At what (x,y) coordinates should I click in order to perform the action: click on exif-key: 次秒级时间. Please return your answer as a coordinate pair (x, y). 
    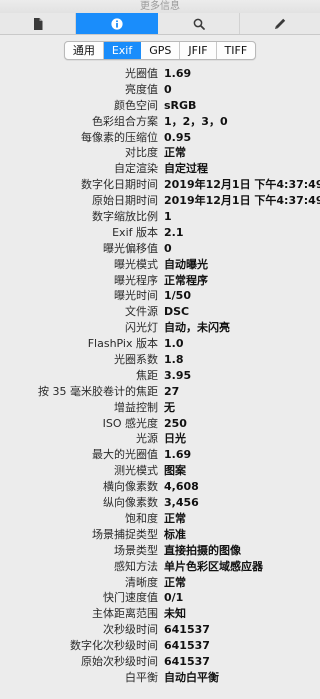
    Looking at the image, I should click on (130, 630).